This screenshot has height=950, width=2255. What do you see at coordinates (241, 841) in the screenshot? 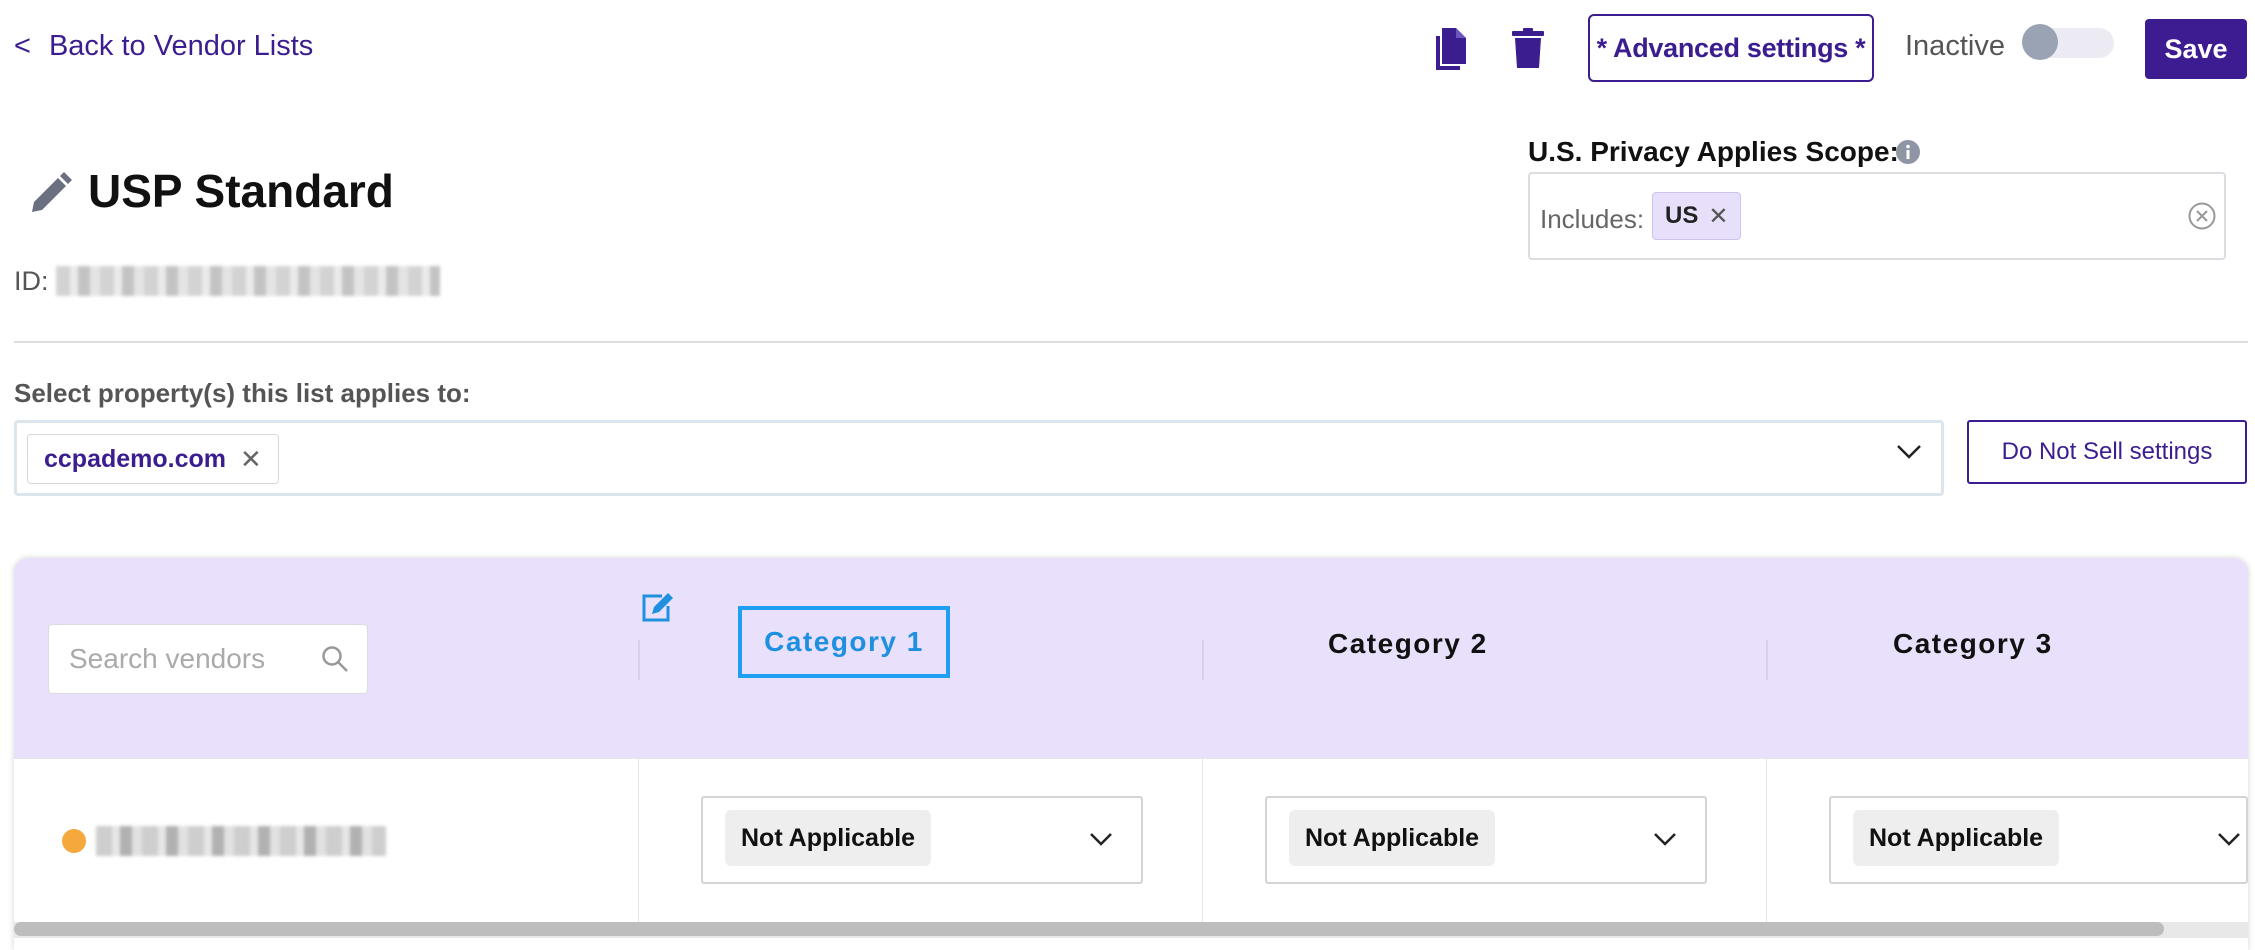
I see `vendor-name-redacted` at bounding box center [241, 841].